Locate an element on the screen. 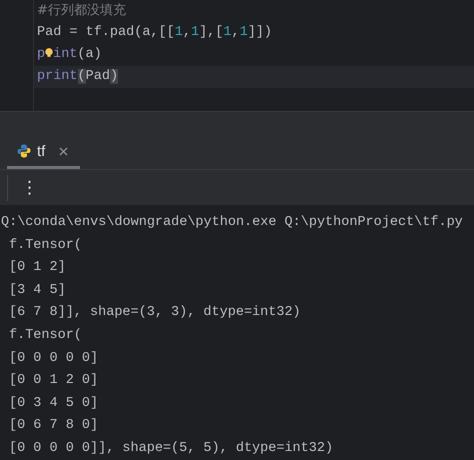  code-text: int(a) is located at coordinates (77, 55).